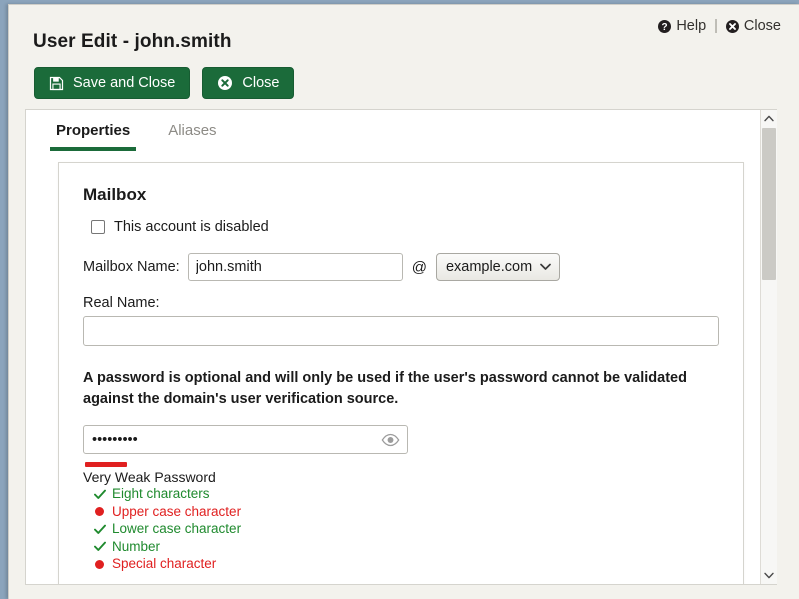 Image resolution: width=799 pixels, height=599 pixels. I want to click on requirement-item: Upper case character, so click(406, 512).